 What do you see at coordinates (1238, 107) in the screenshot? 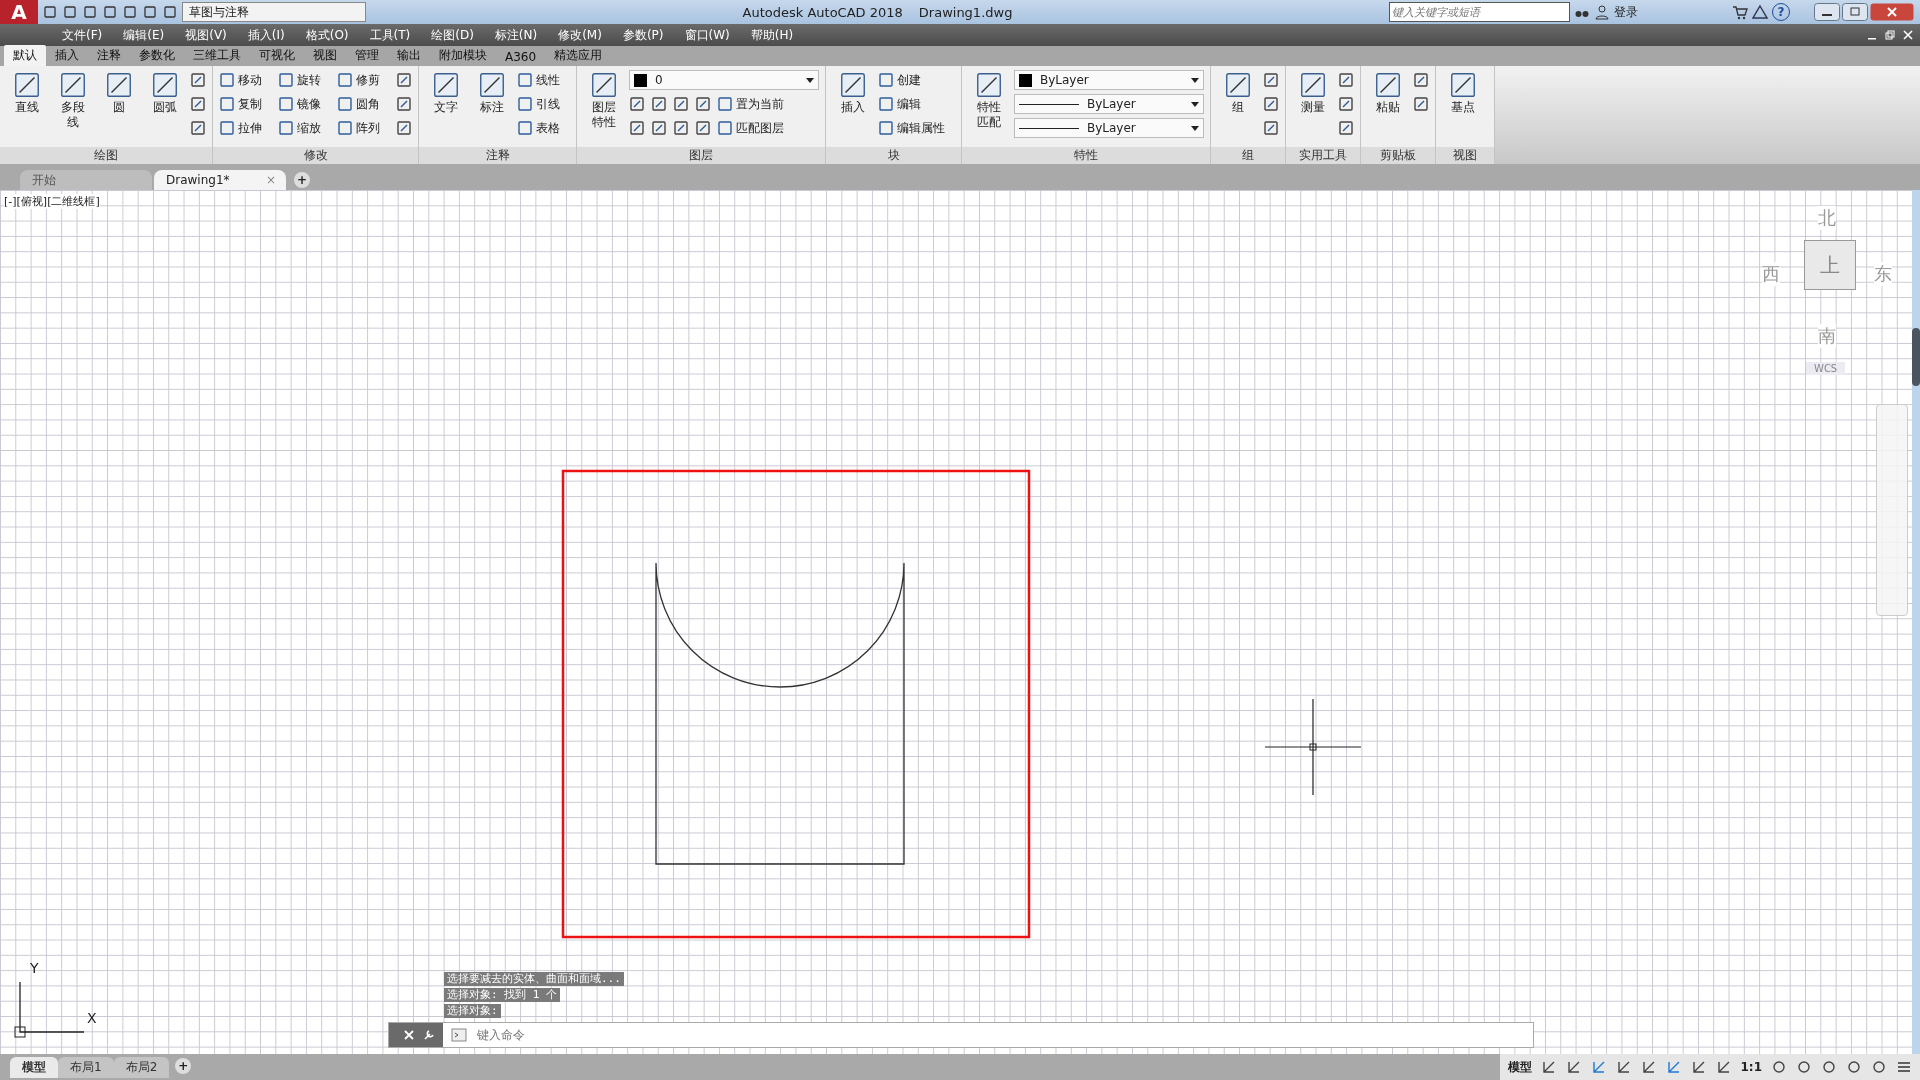
I see `ribbon-button: 组` at bounding box center [1238, 107].